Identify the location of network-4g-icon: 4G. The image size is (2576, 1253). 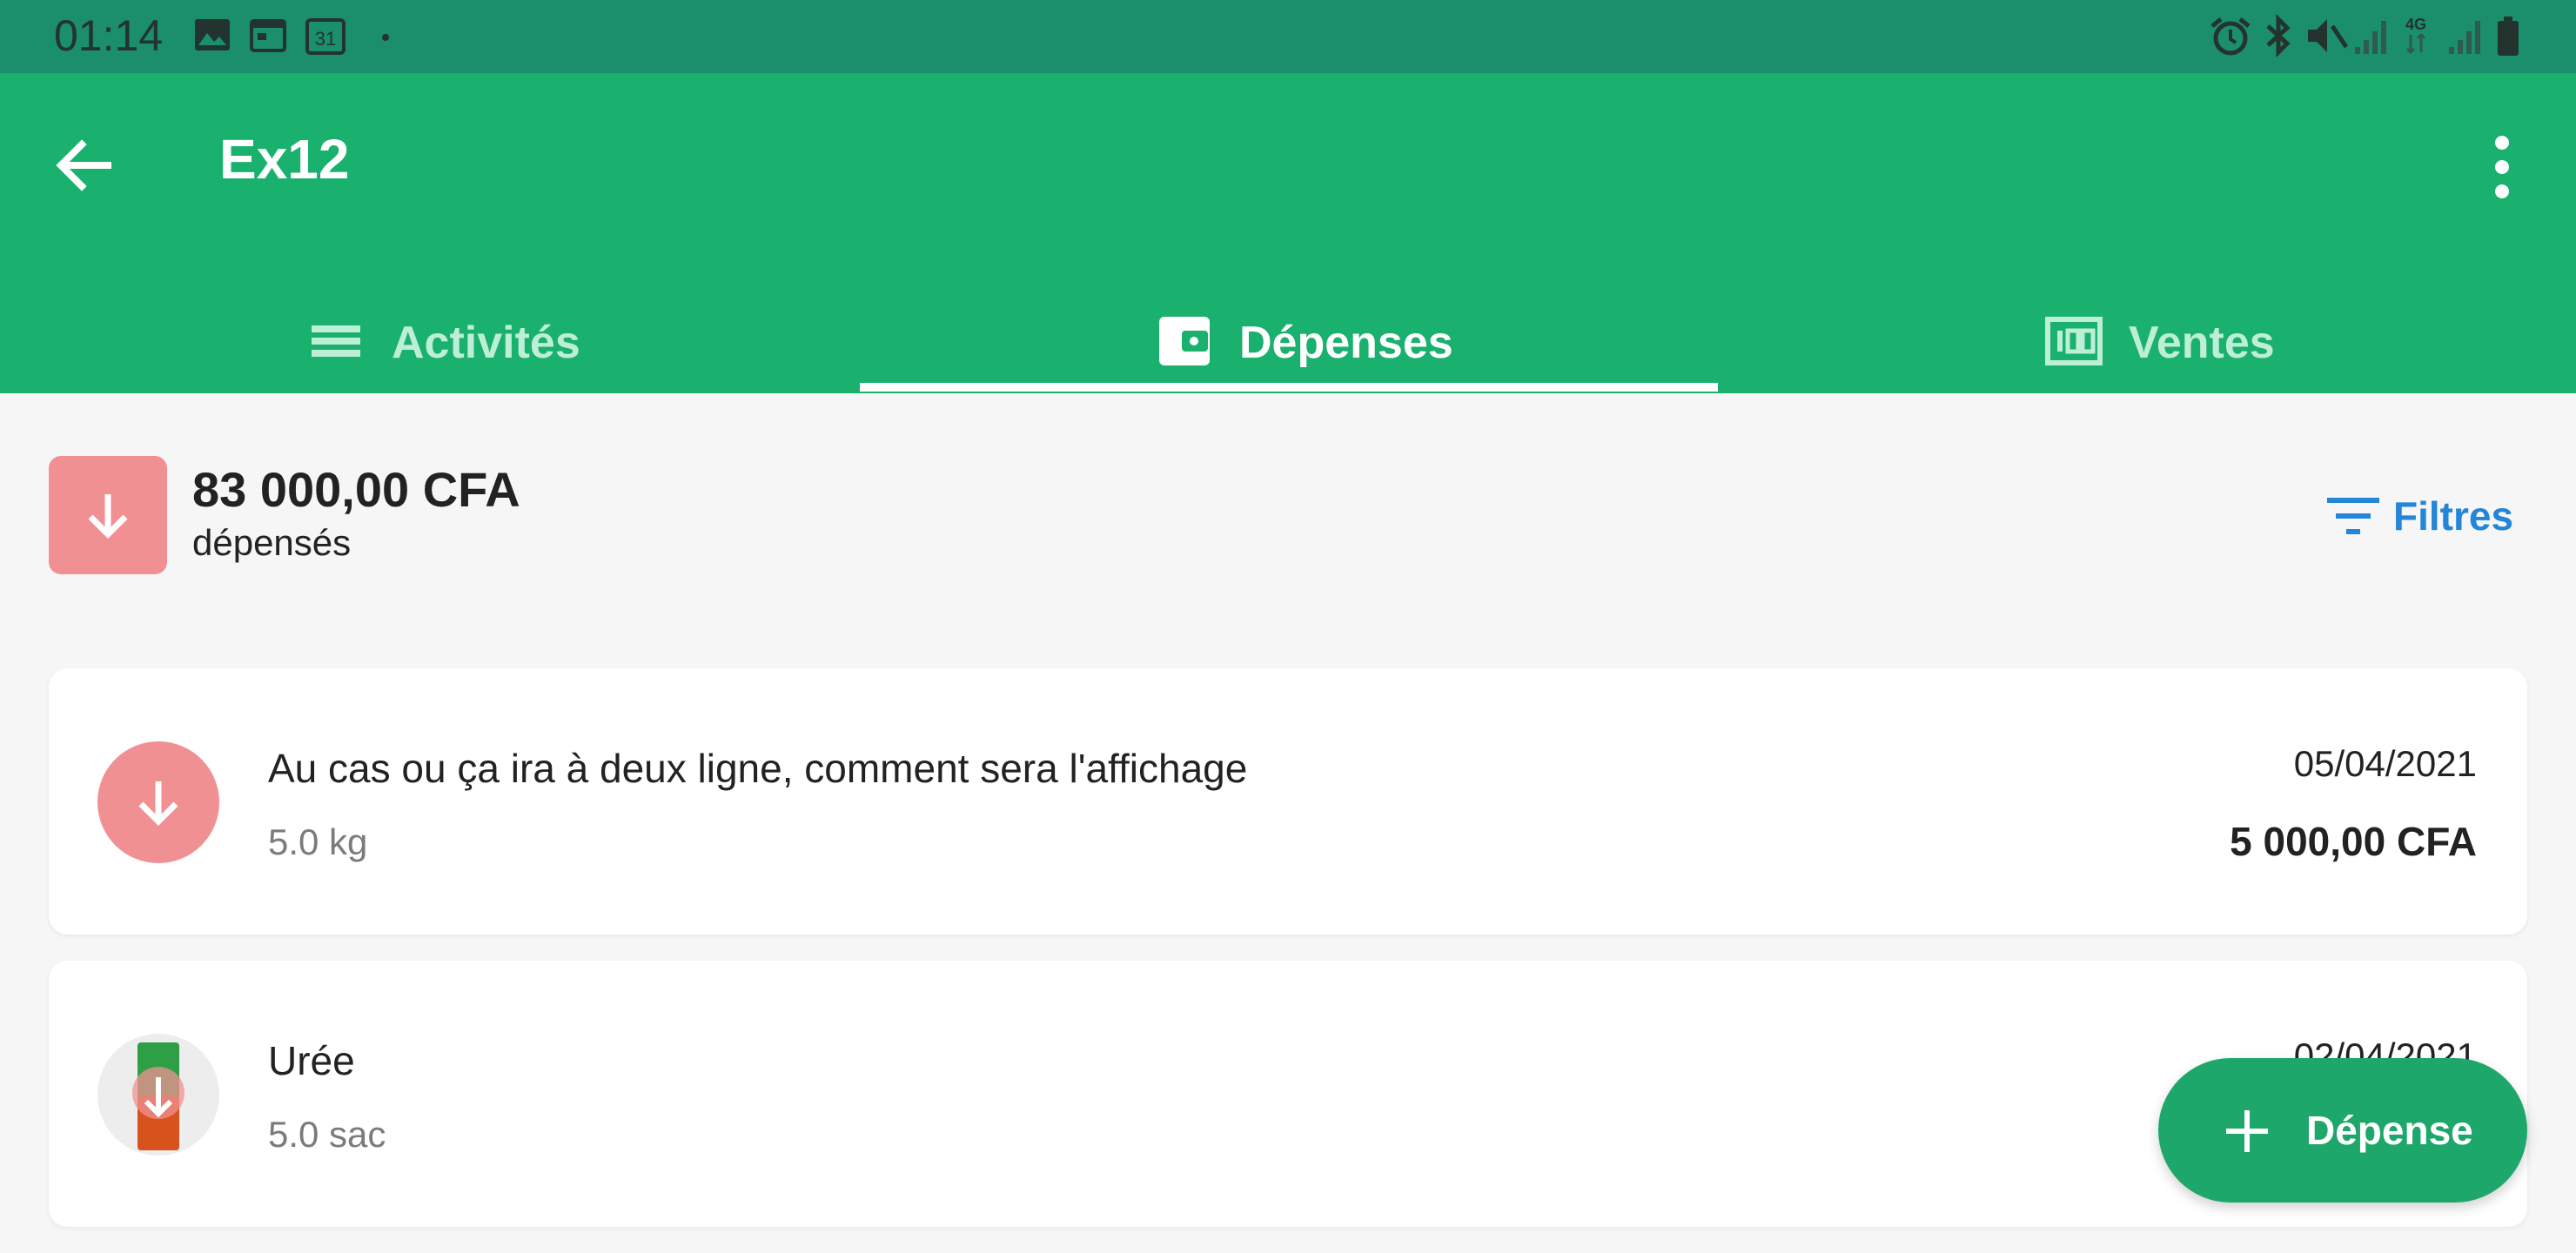
(2415, 35).